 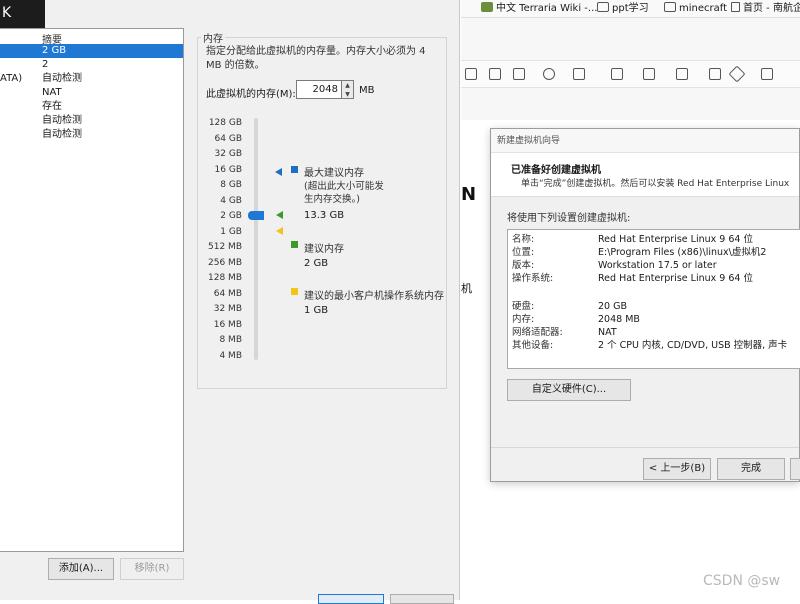 I want to click on hardware-row-cd-dvd: ATA) 自动检测, so click(x=91, y=79).